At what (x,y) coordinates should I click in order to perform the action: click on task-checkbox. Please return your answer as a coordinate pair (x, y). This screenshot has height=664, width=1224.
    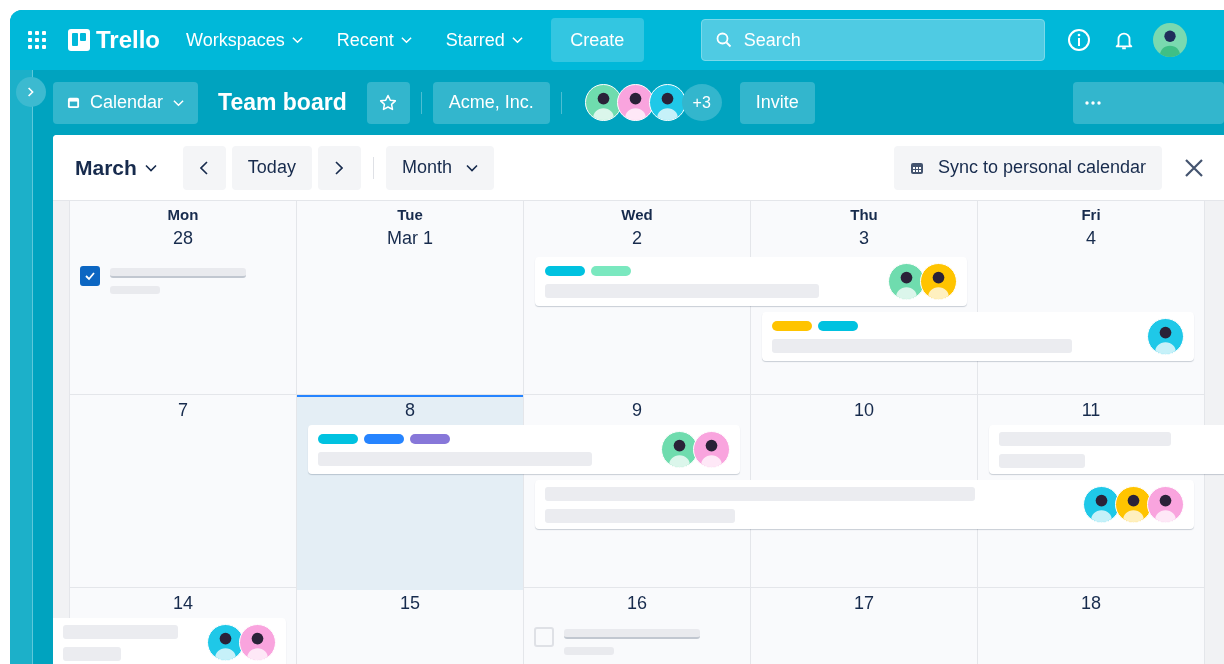
    Looking at the image, I should click on (90, 276).